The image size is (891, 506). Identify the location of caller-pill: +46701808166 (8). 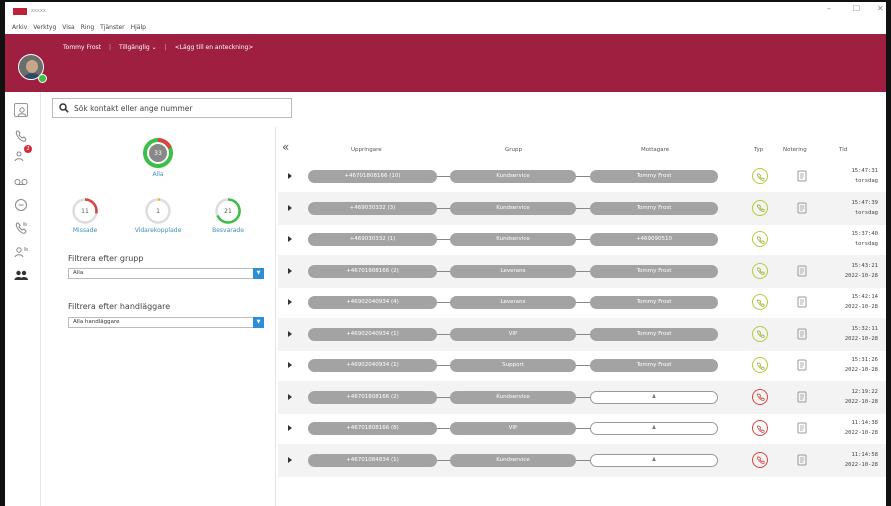
(372, 428).